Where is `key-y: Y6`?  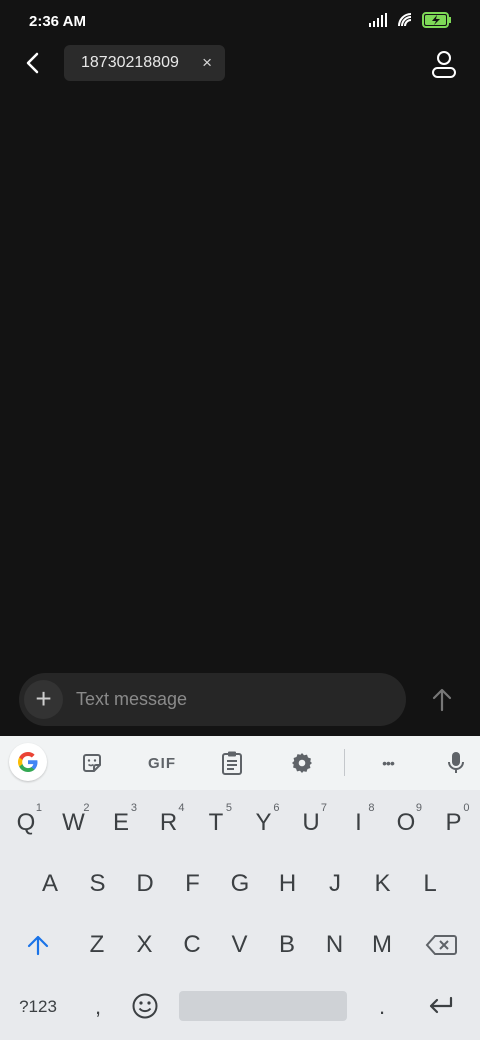 key-y: Y6 is located at coordinates (264, 823).